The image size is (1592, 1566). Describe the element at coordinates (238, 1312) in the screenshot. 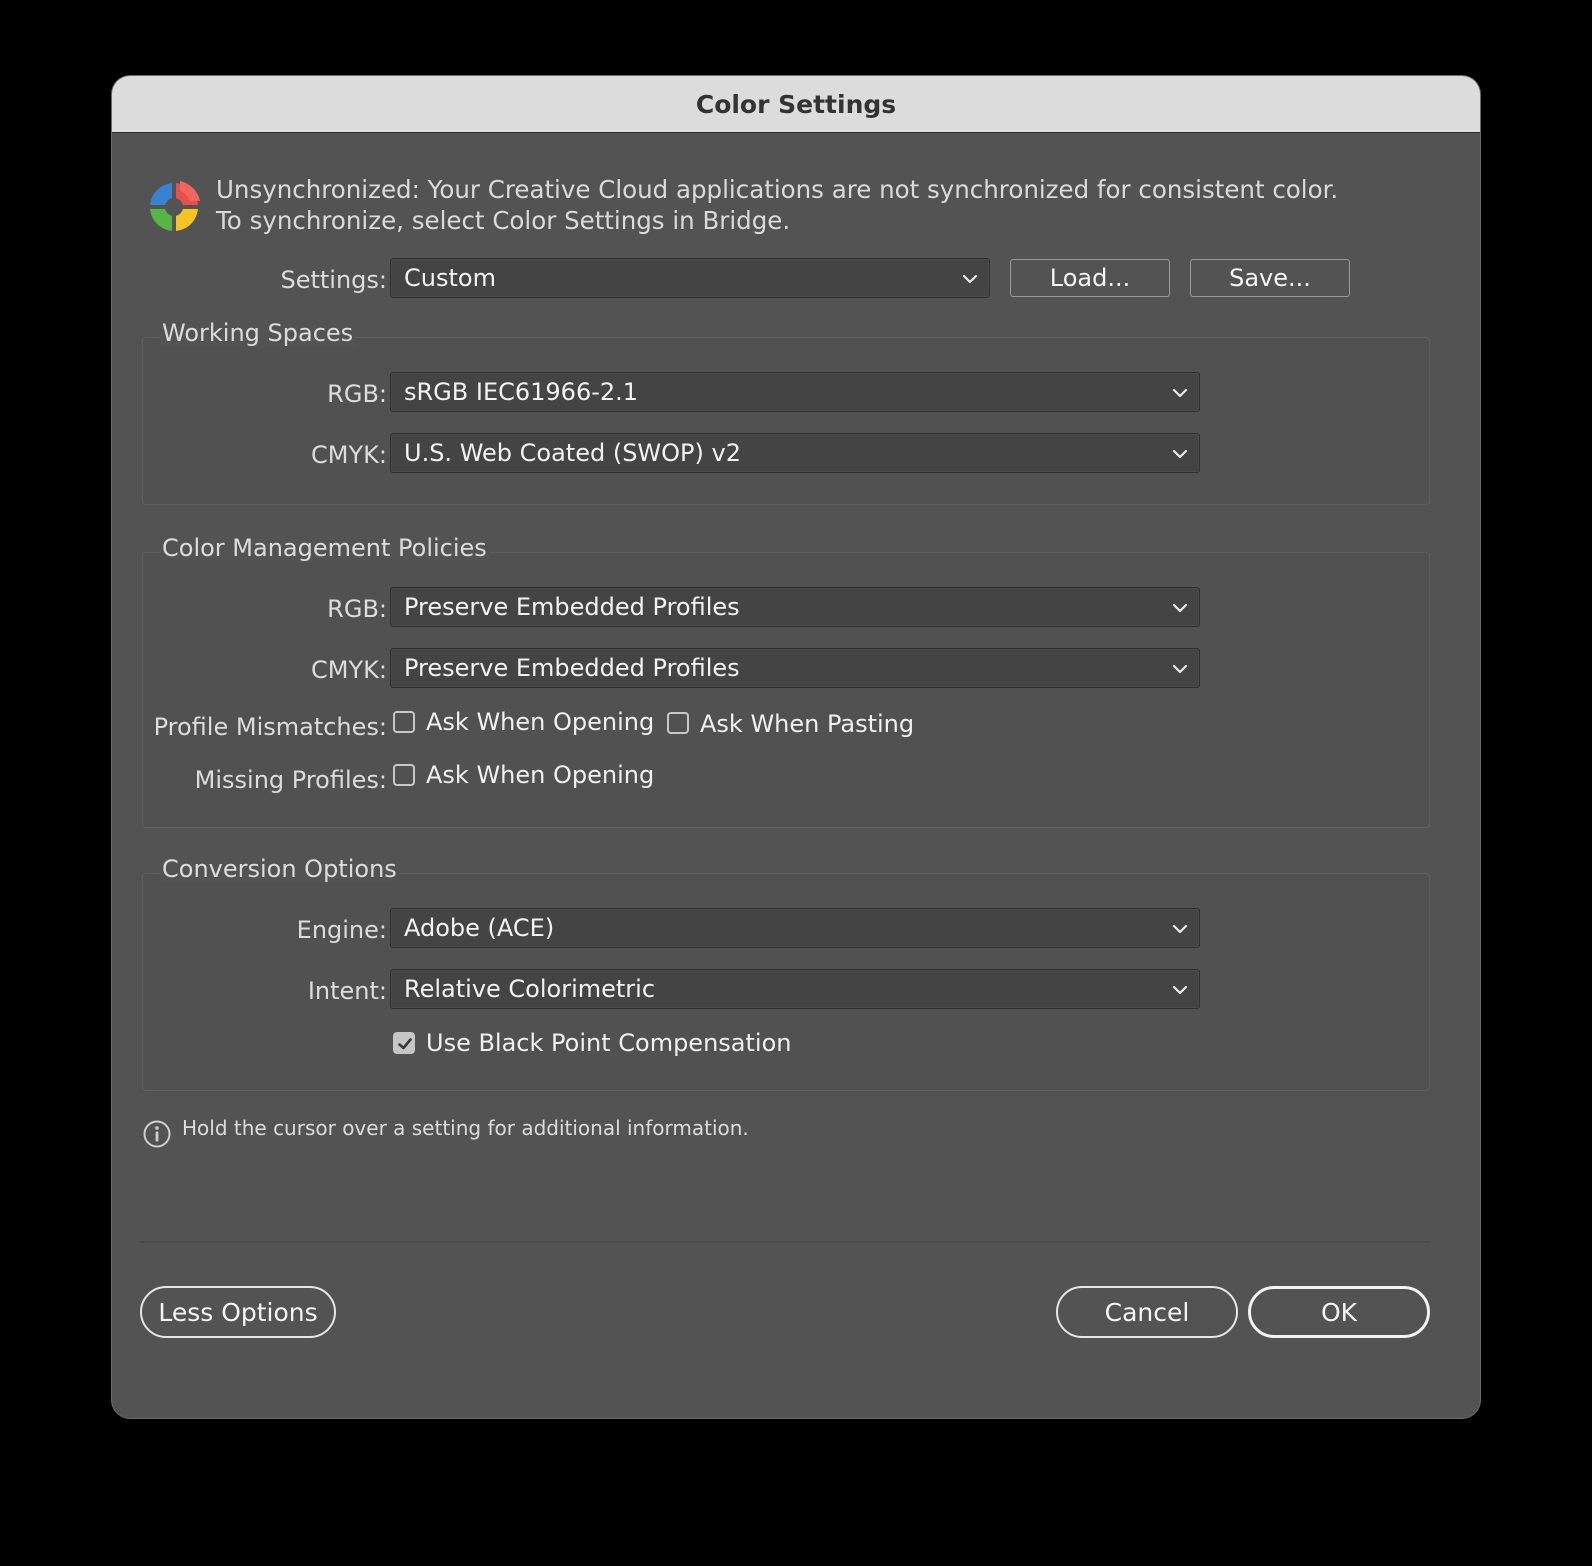

I see `less-options-button: Less Options` at that location.